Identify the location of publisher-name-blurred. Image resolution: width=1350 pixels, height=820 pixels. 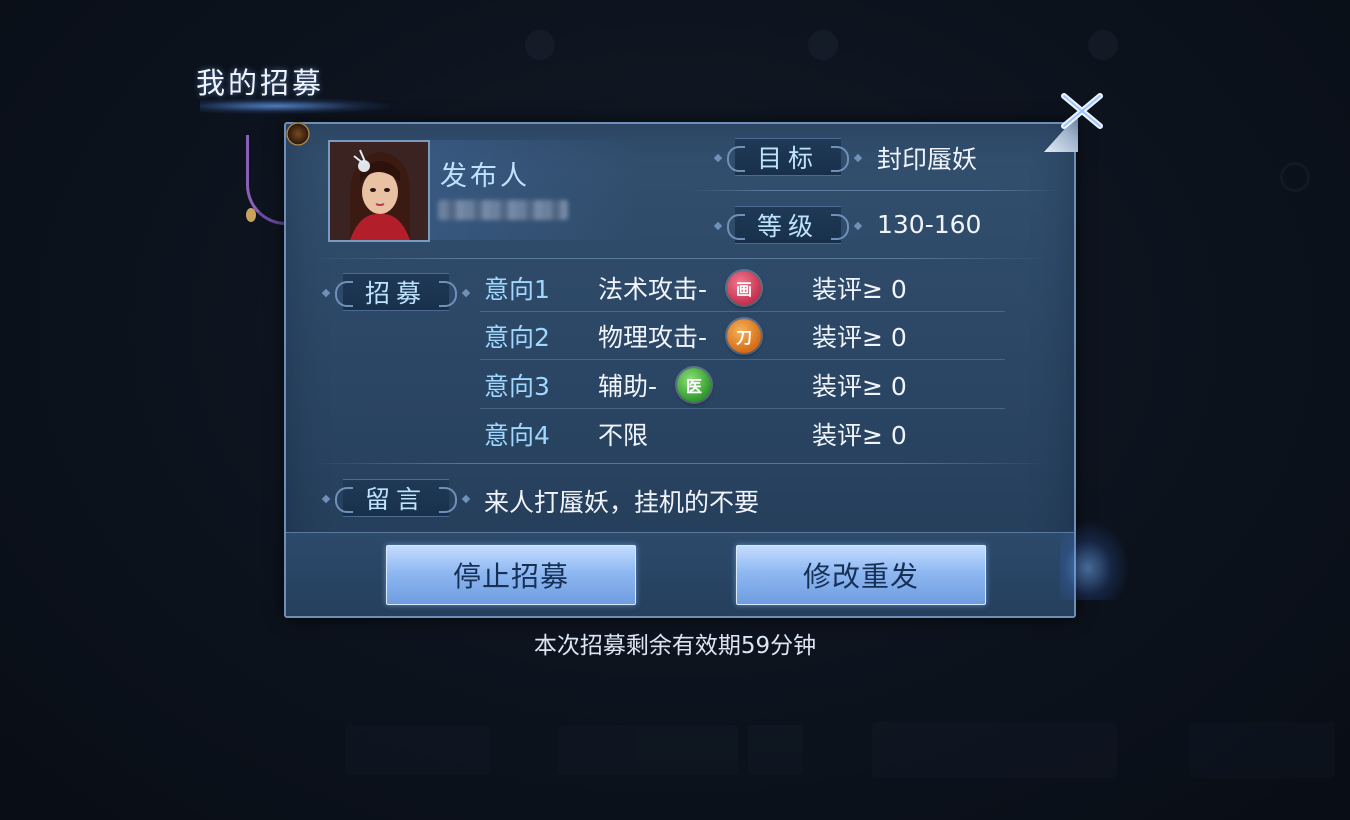
(503, 210).